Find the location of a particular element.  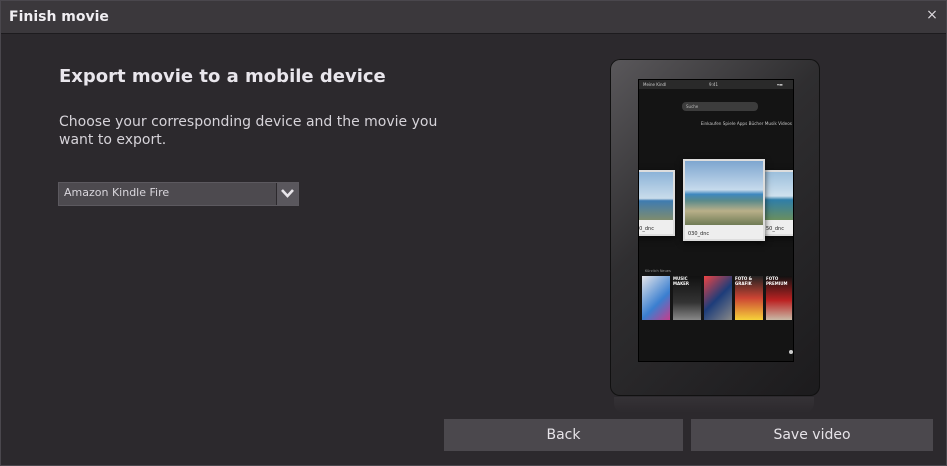

photo-center: 030_dnc is located at coordinates (724, 200).